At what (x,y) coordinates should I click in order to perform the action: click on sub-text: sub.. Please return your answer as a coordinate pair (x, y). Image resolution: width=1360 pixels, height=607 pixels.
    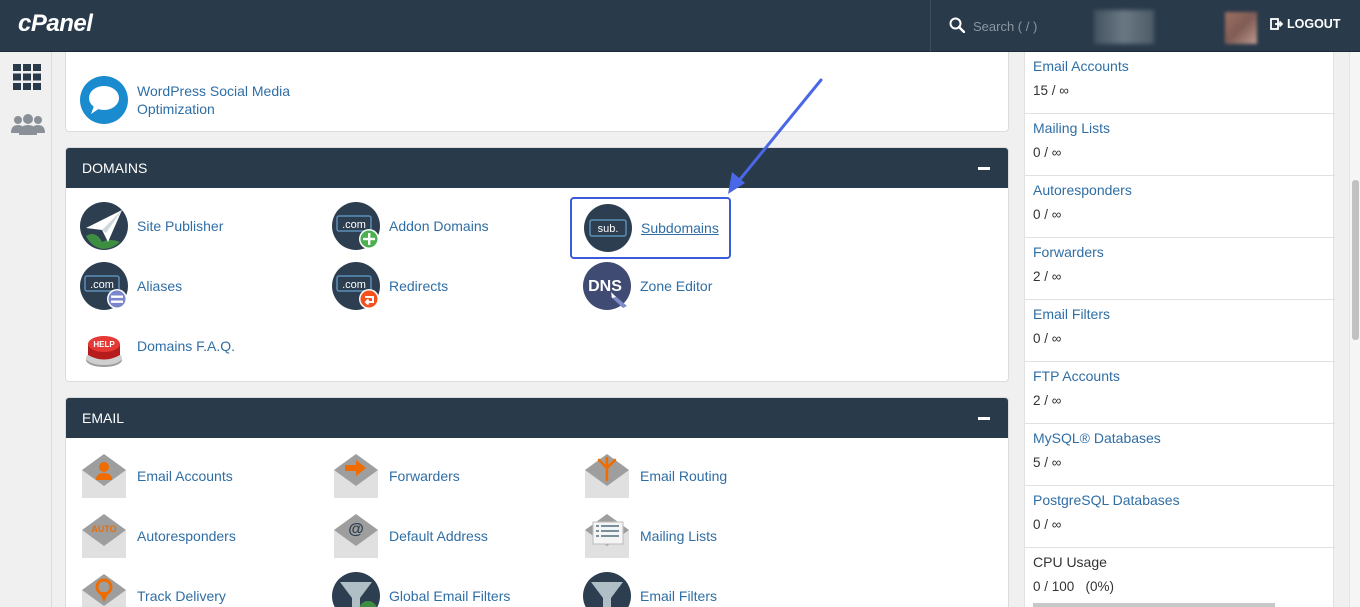
    Looking at the image, I should click on (608, 229).